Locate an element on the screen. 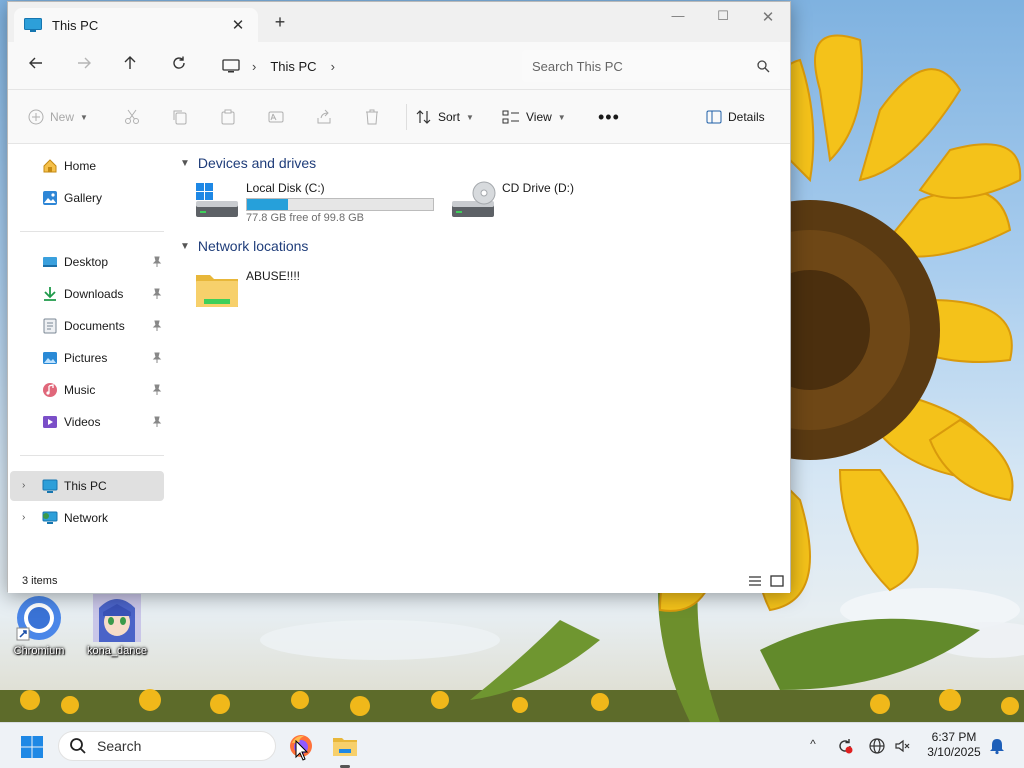 This screenshot has height=768, width=1024. view-button: View ▼ is located at coordinates (534, 117).